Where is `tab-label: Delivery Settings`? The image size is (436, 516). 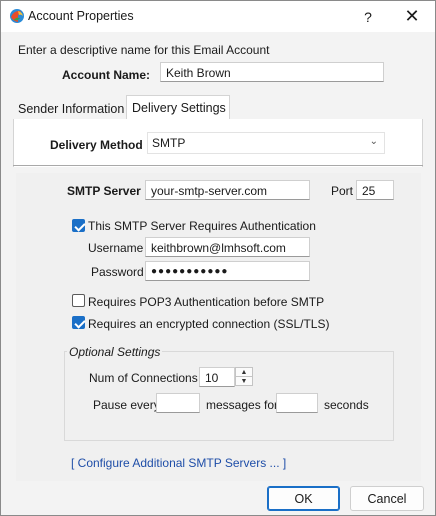 tab-label: Delivery Settings is located at coordinates (179, 108).